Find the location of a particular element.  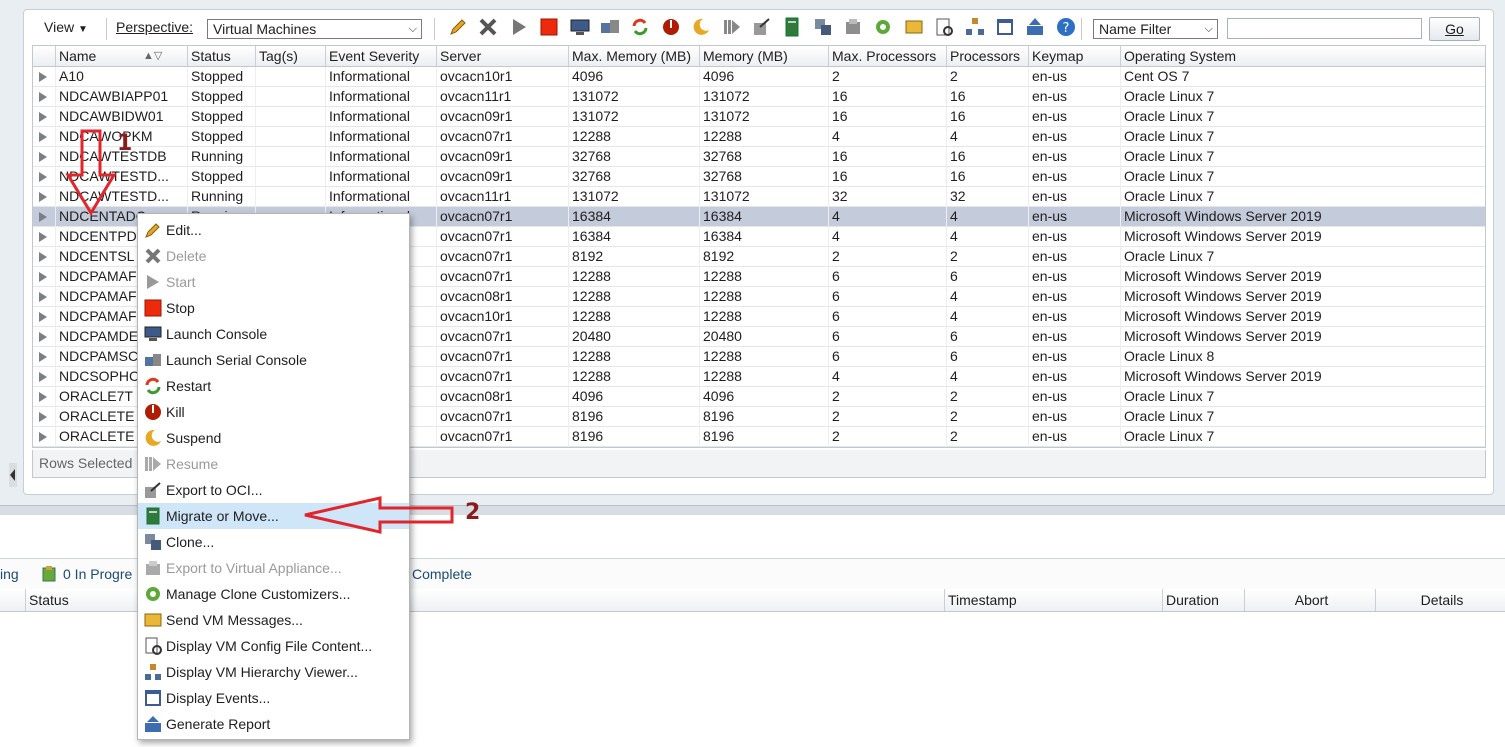

column-header-status: Status is located at coordinates (221, 56).